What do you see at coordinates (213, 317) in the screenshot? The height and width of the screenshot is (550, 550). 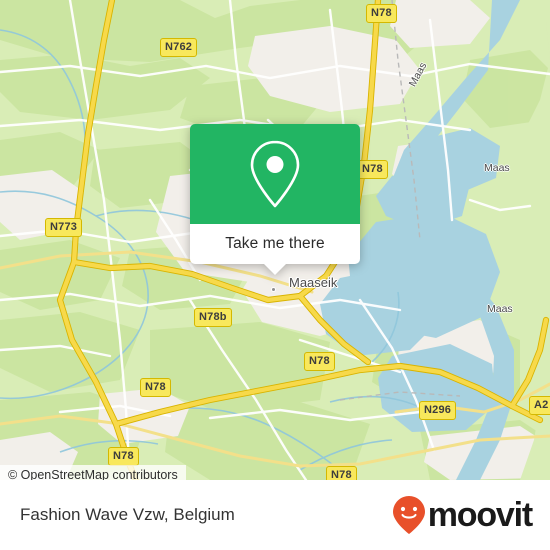 I see `road-shield-n78b: N78b` at bounding box center [213, 317].